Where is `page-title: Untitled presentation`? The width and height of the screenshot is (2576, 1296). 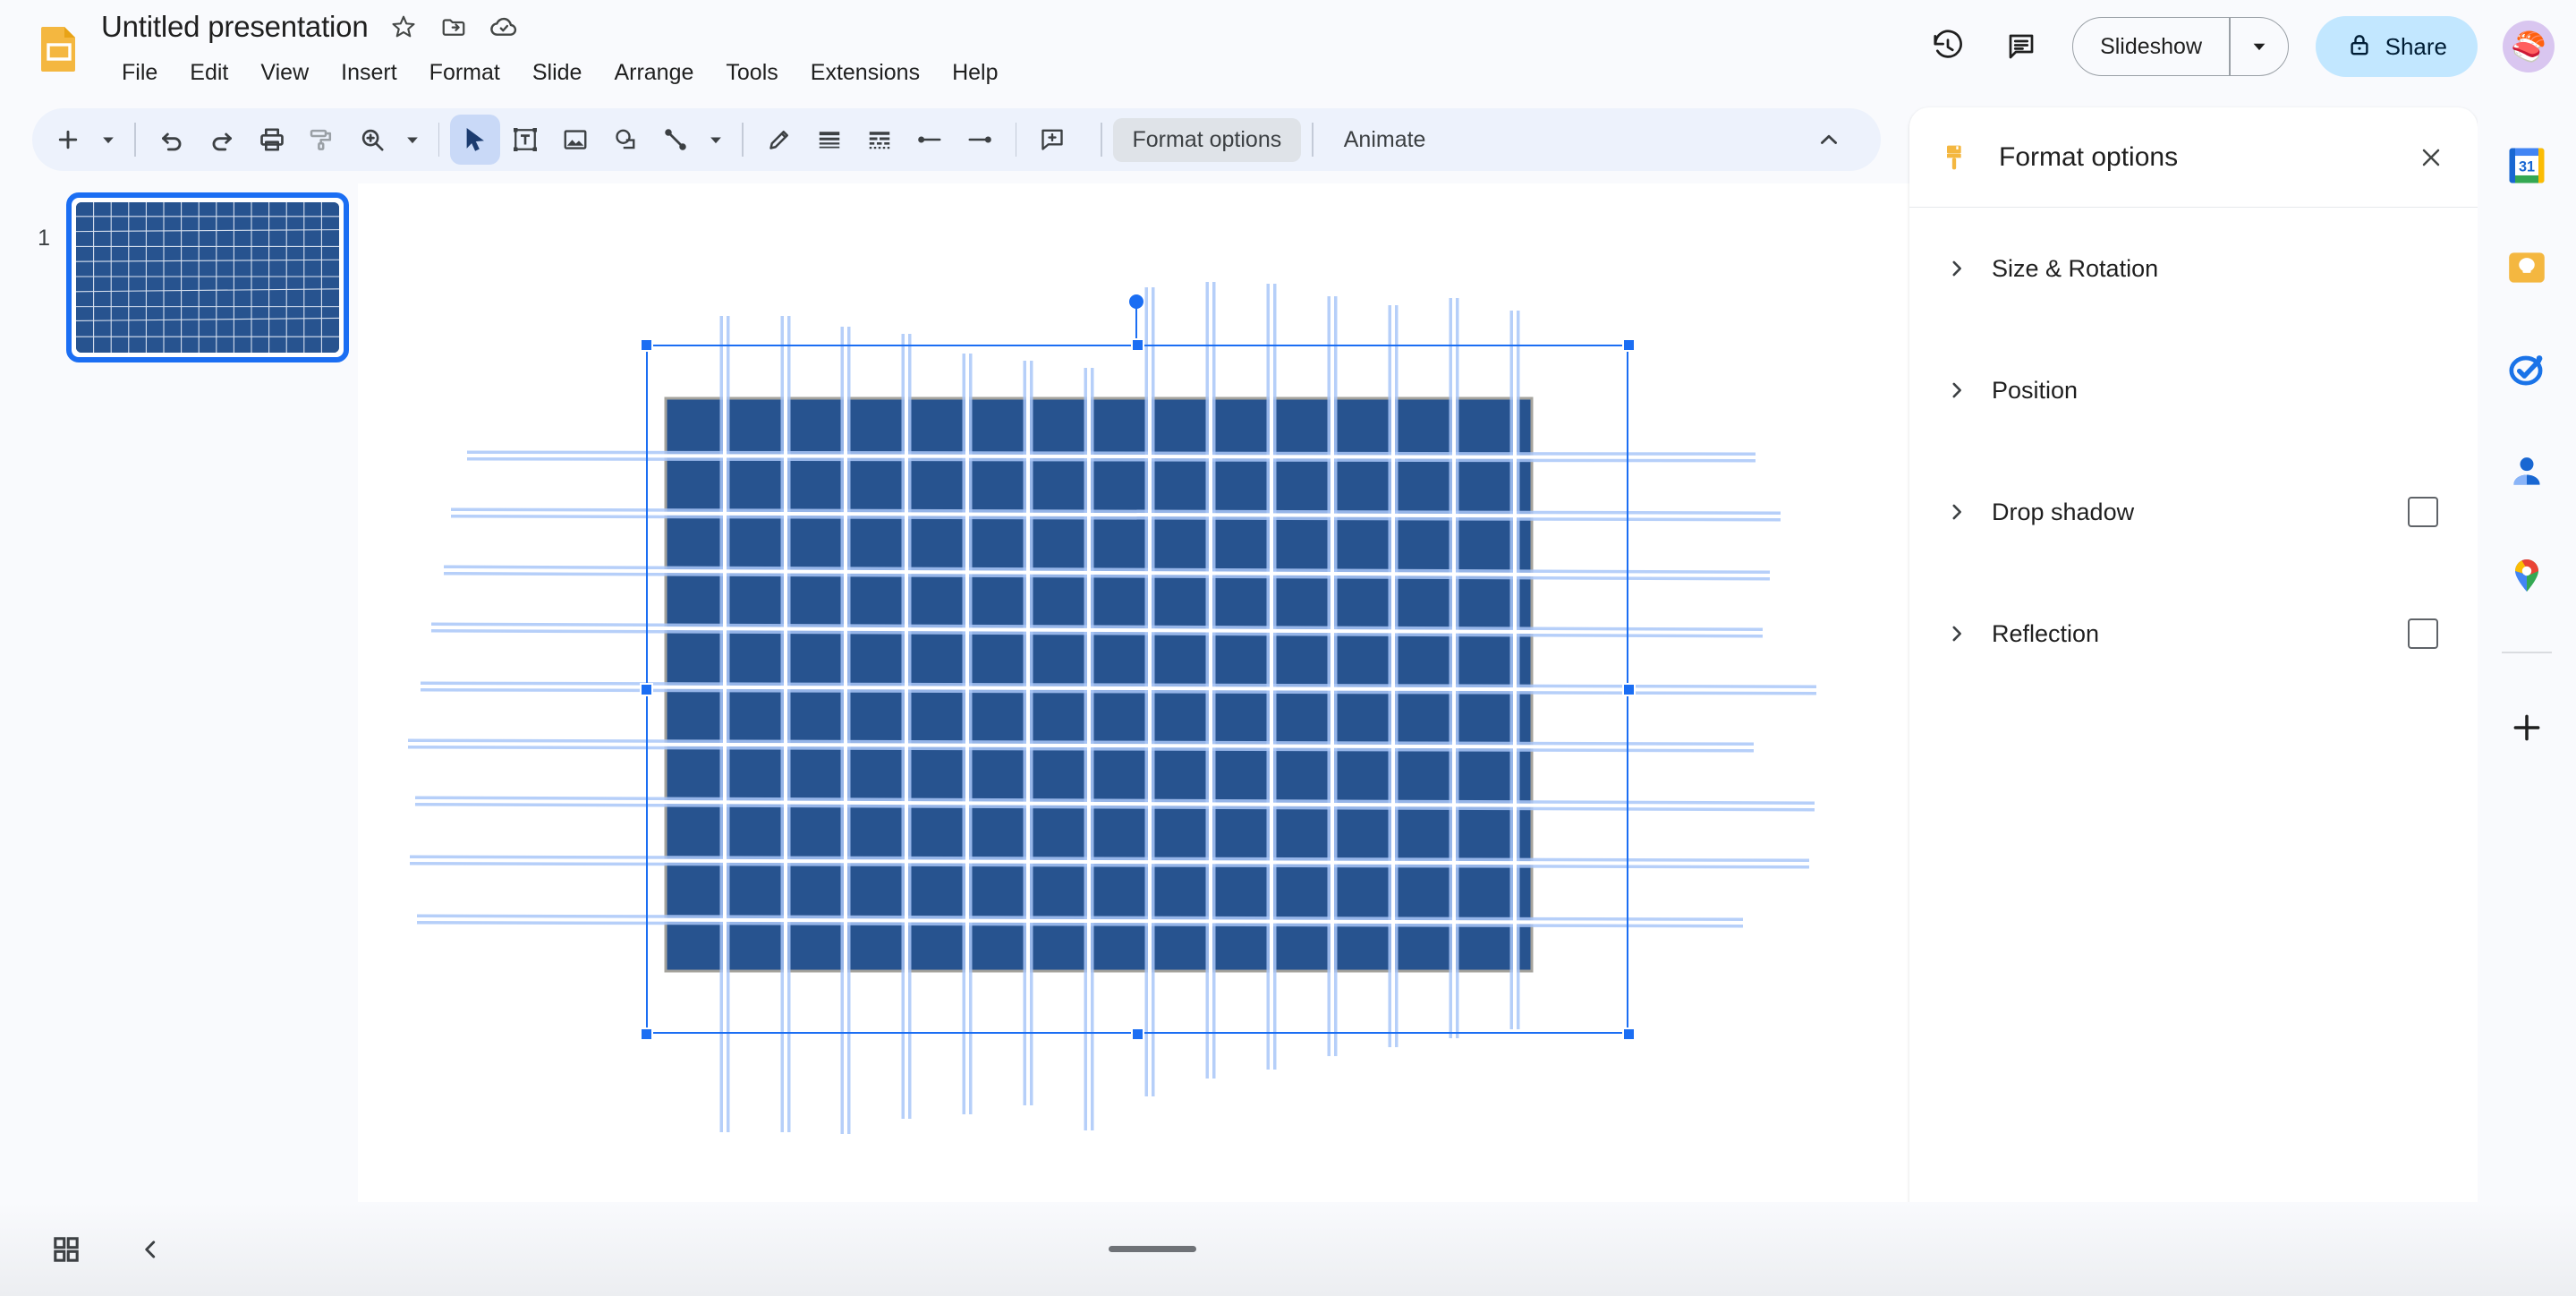
page-title: Untitled presentation is located at coordinates (235, 27).